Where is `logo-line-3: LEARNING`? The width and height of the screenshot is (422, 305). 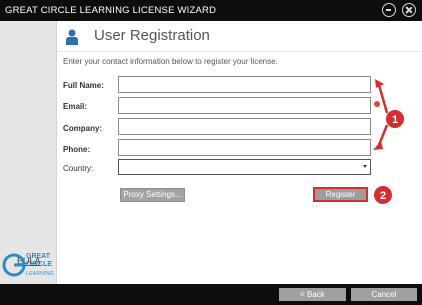 logo-line-3: LEARNING is located at coordinates (40, 274).